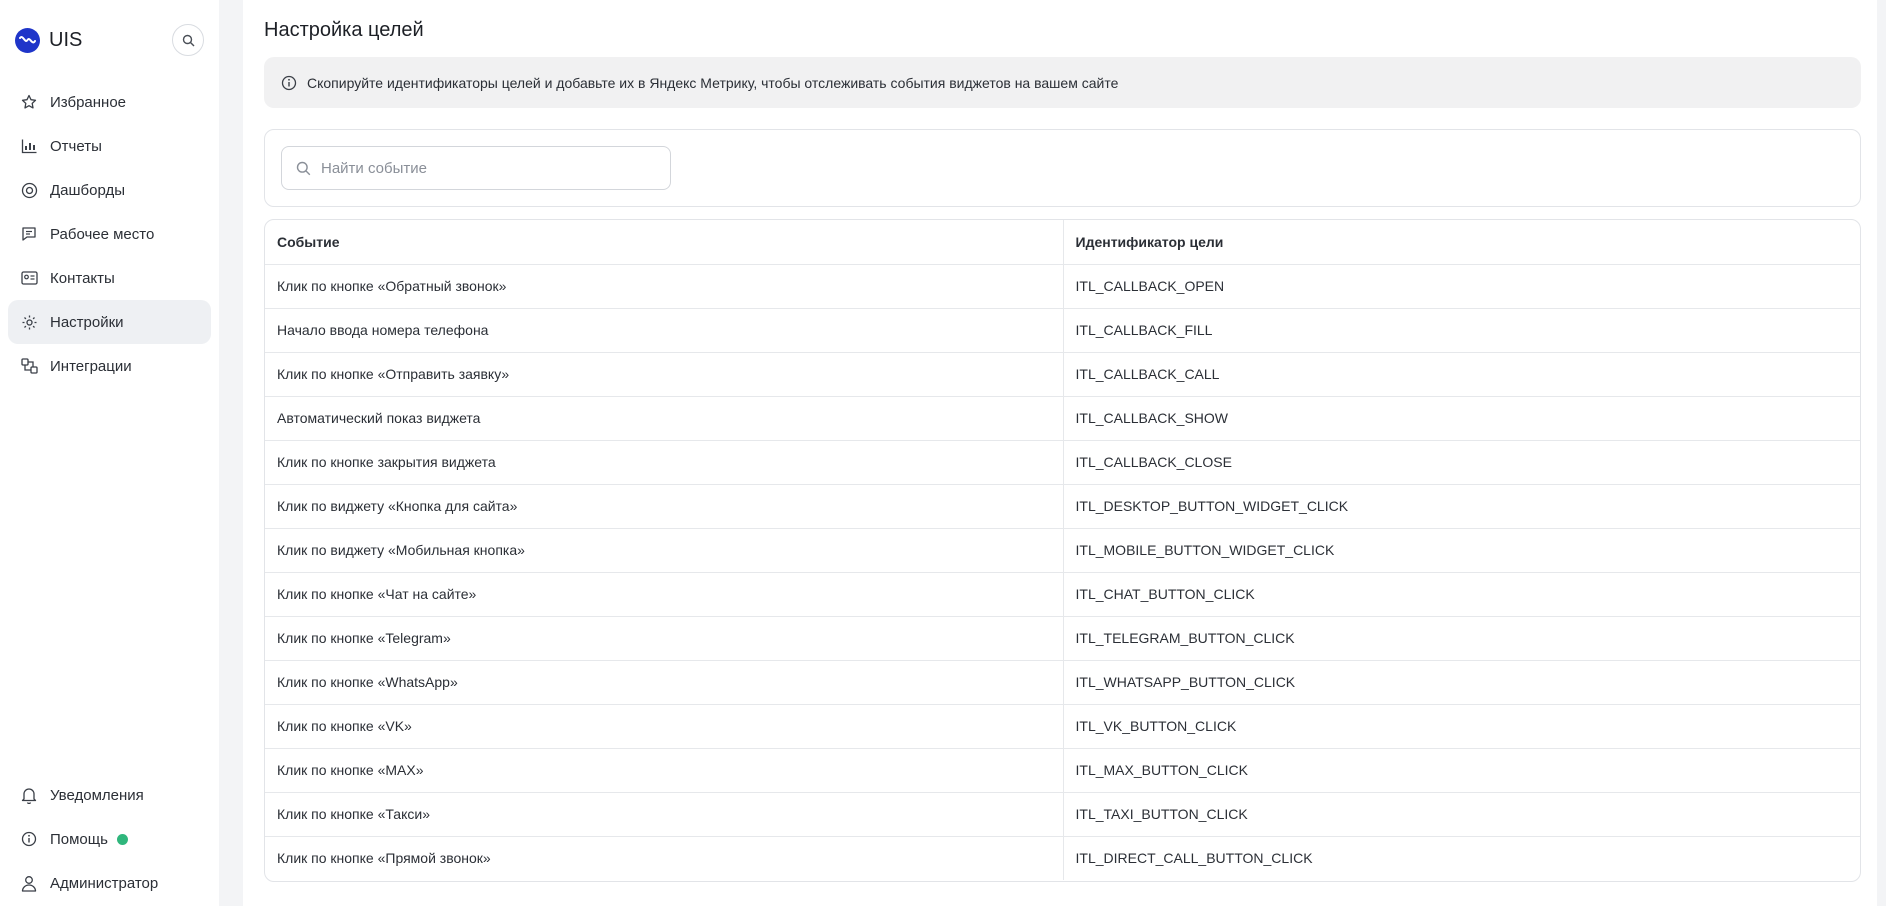 The image size is (1886, 906). What do you see at coordinates (29, 366) in the screenshot?
I see `integrations-icon` at bounding box center [29, 366].